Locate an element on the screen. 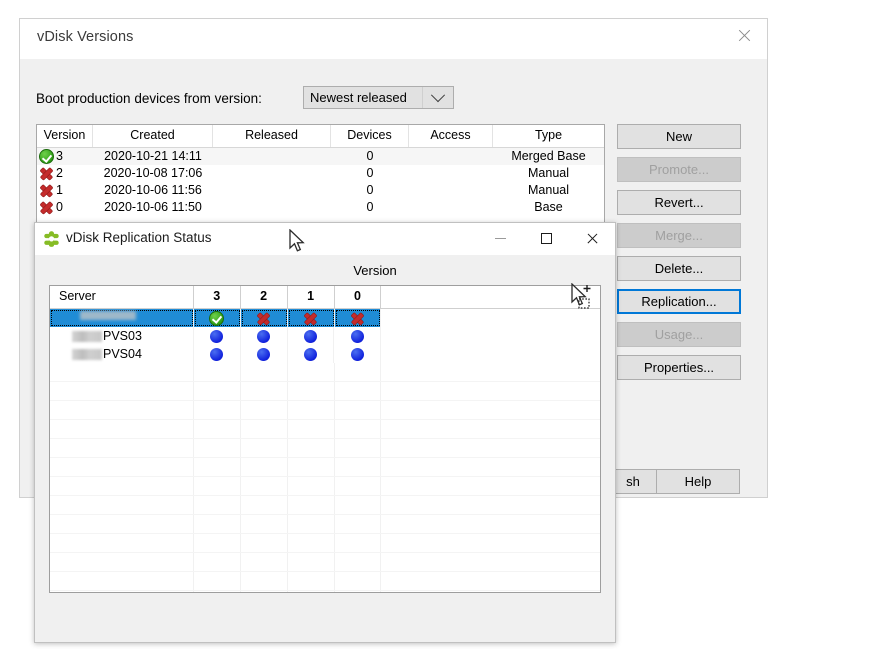 The height and width of the screenshot is (649, 869). column-header-released: Released is located at coordinates (272, 136).